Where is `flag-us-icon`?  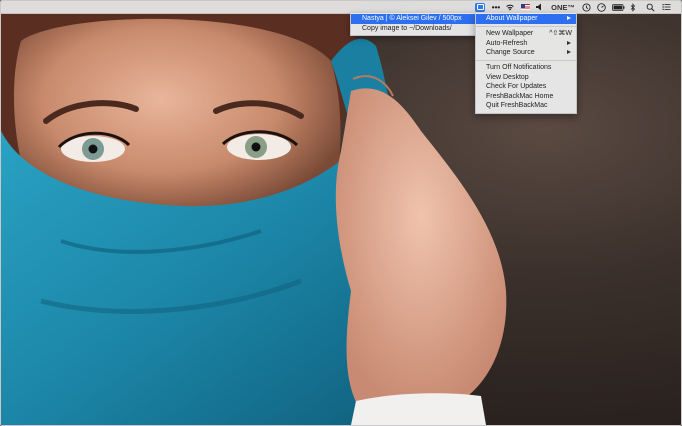 flag-us-icon is located at coordinates (525, 7).